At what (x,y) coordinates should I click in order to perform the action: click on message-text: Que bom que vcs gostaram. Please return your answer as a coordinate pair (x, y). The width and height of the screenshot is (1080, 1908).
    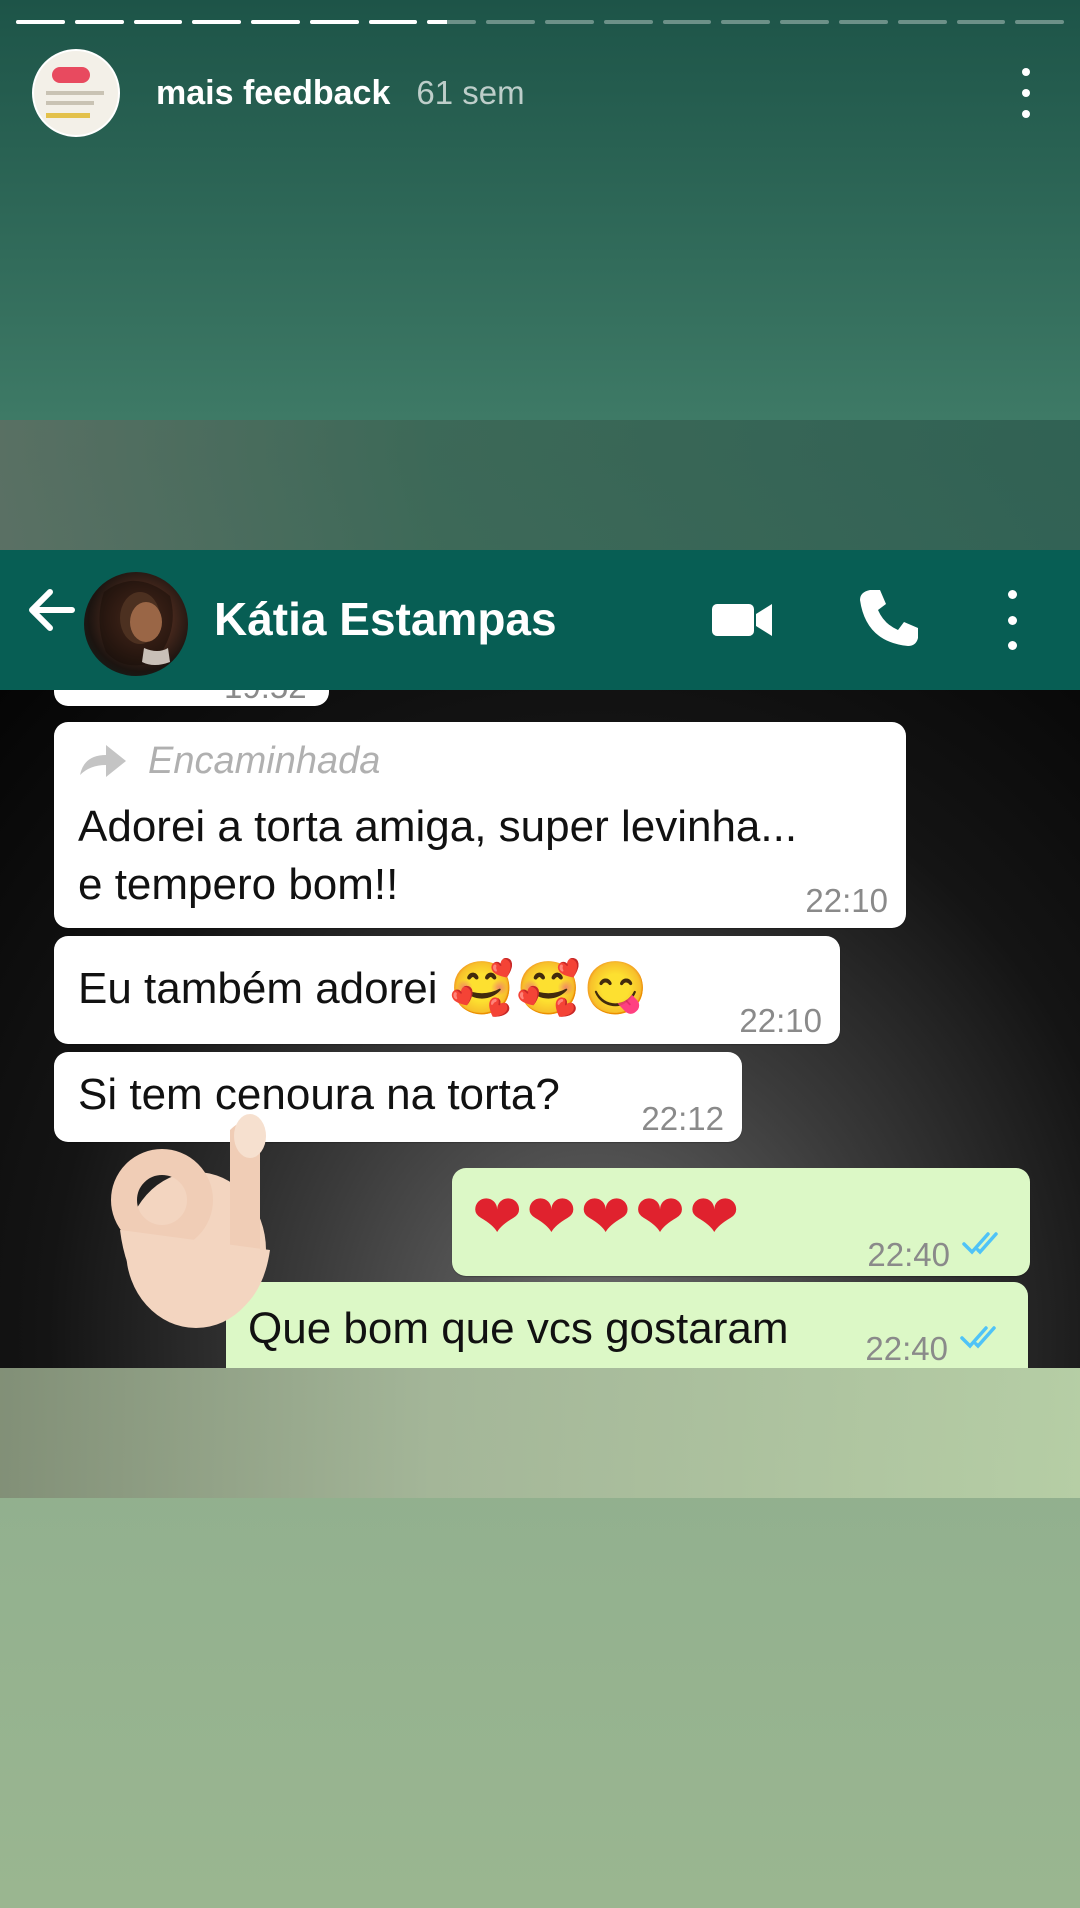
    Looking at the image, I should click on (518, 1328).